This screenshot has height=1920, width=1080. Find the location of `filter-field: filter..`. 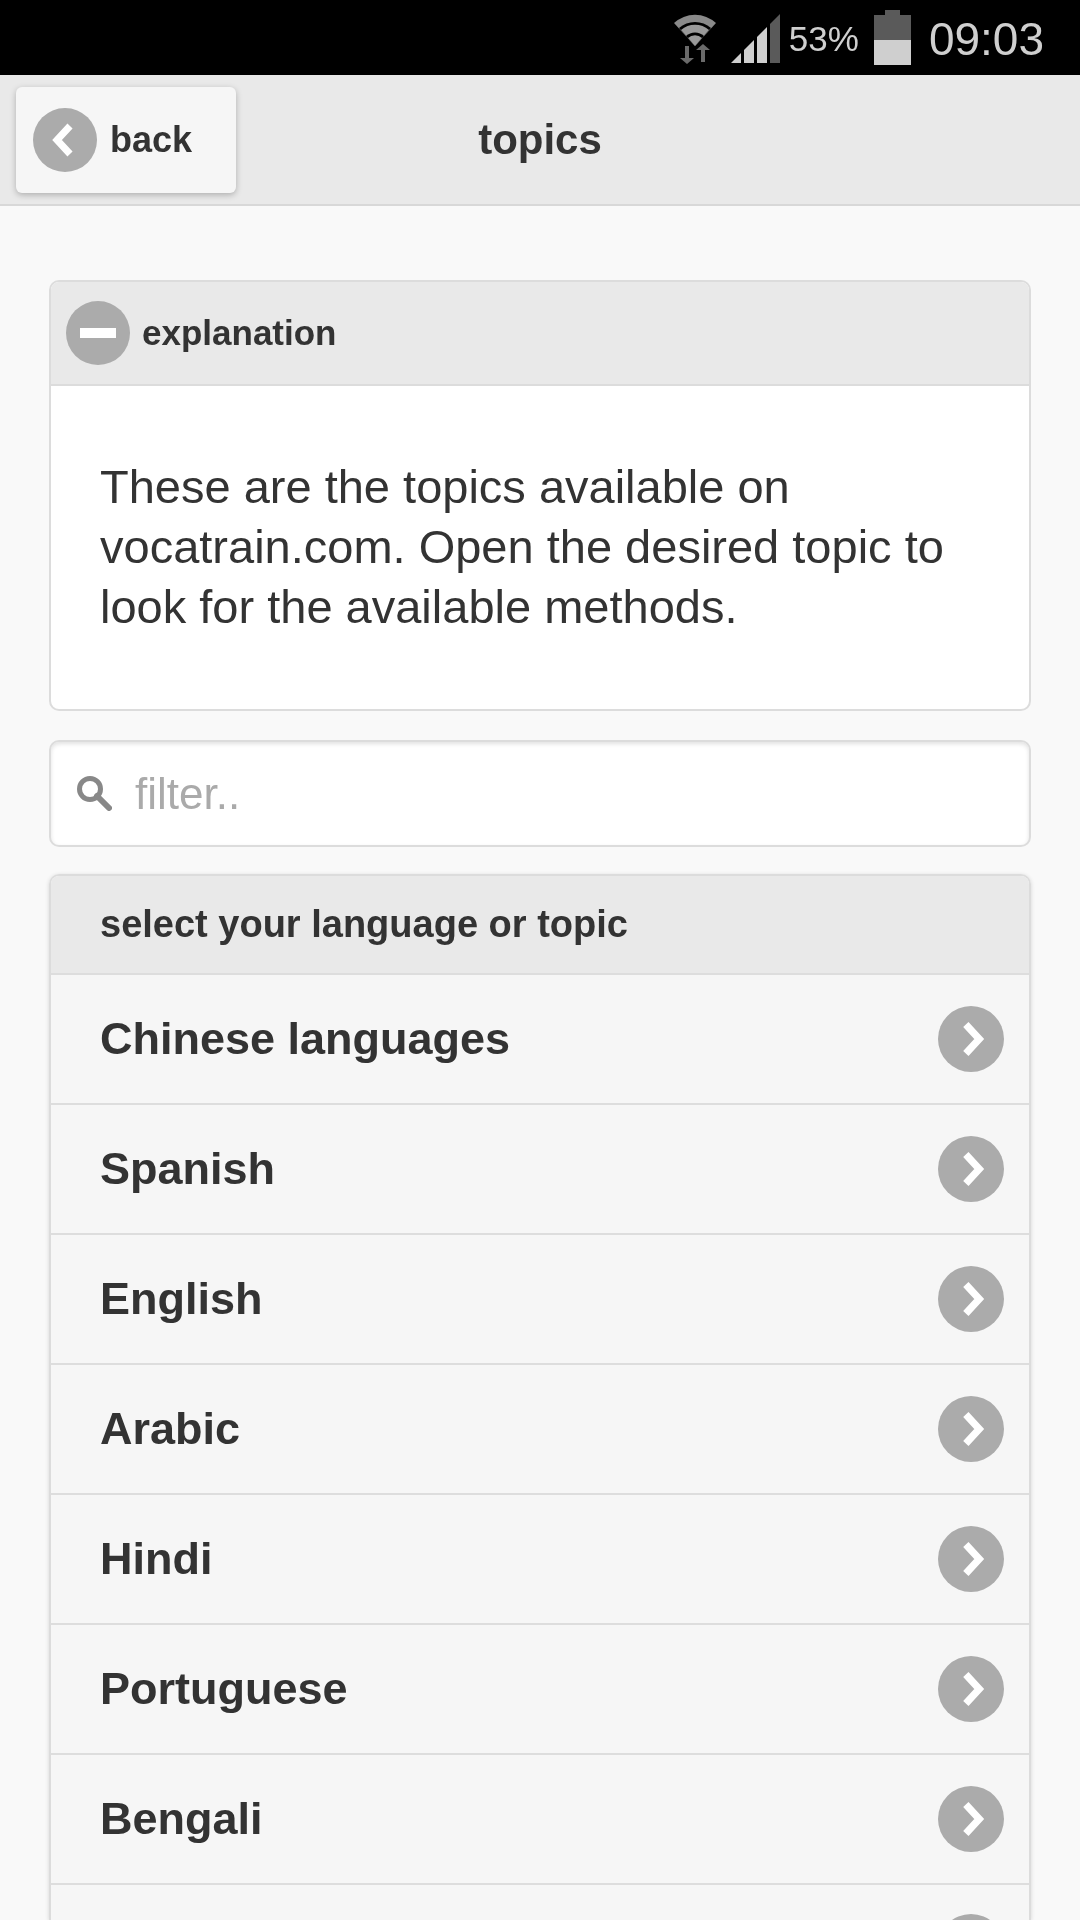

filter-field: filter.. is located at coordinates (540, 793).